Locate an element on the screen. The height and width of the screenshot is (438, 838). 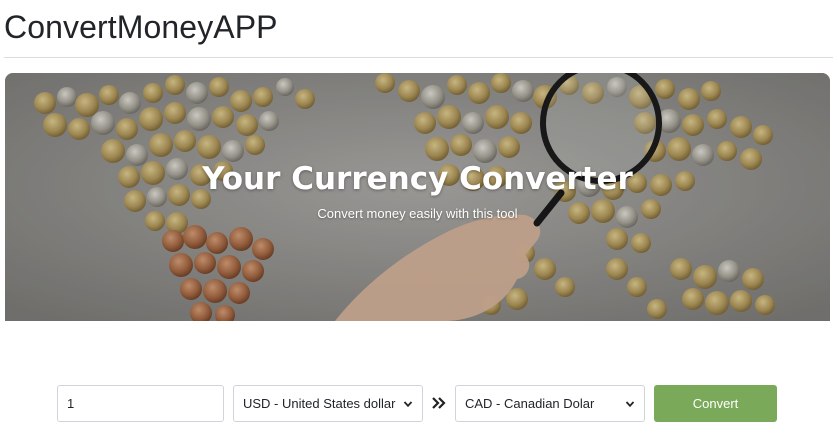
double-chevron-right-icon is located at coordinates (439, 403).